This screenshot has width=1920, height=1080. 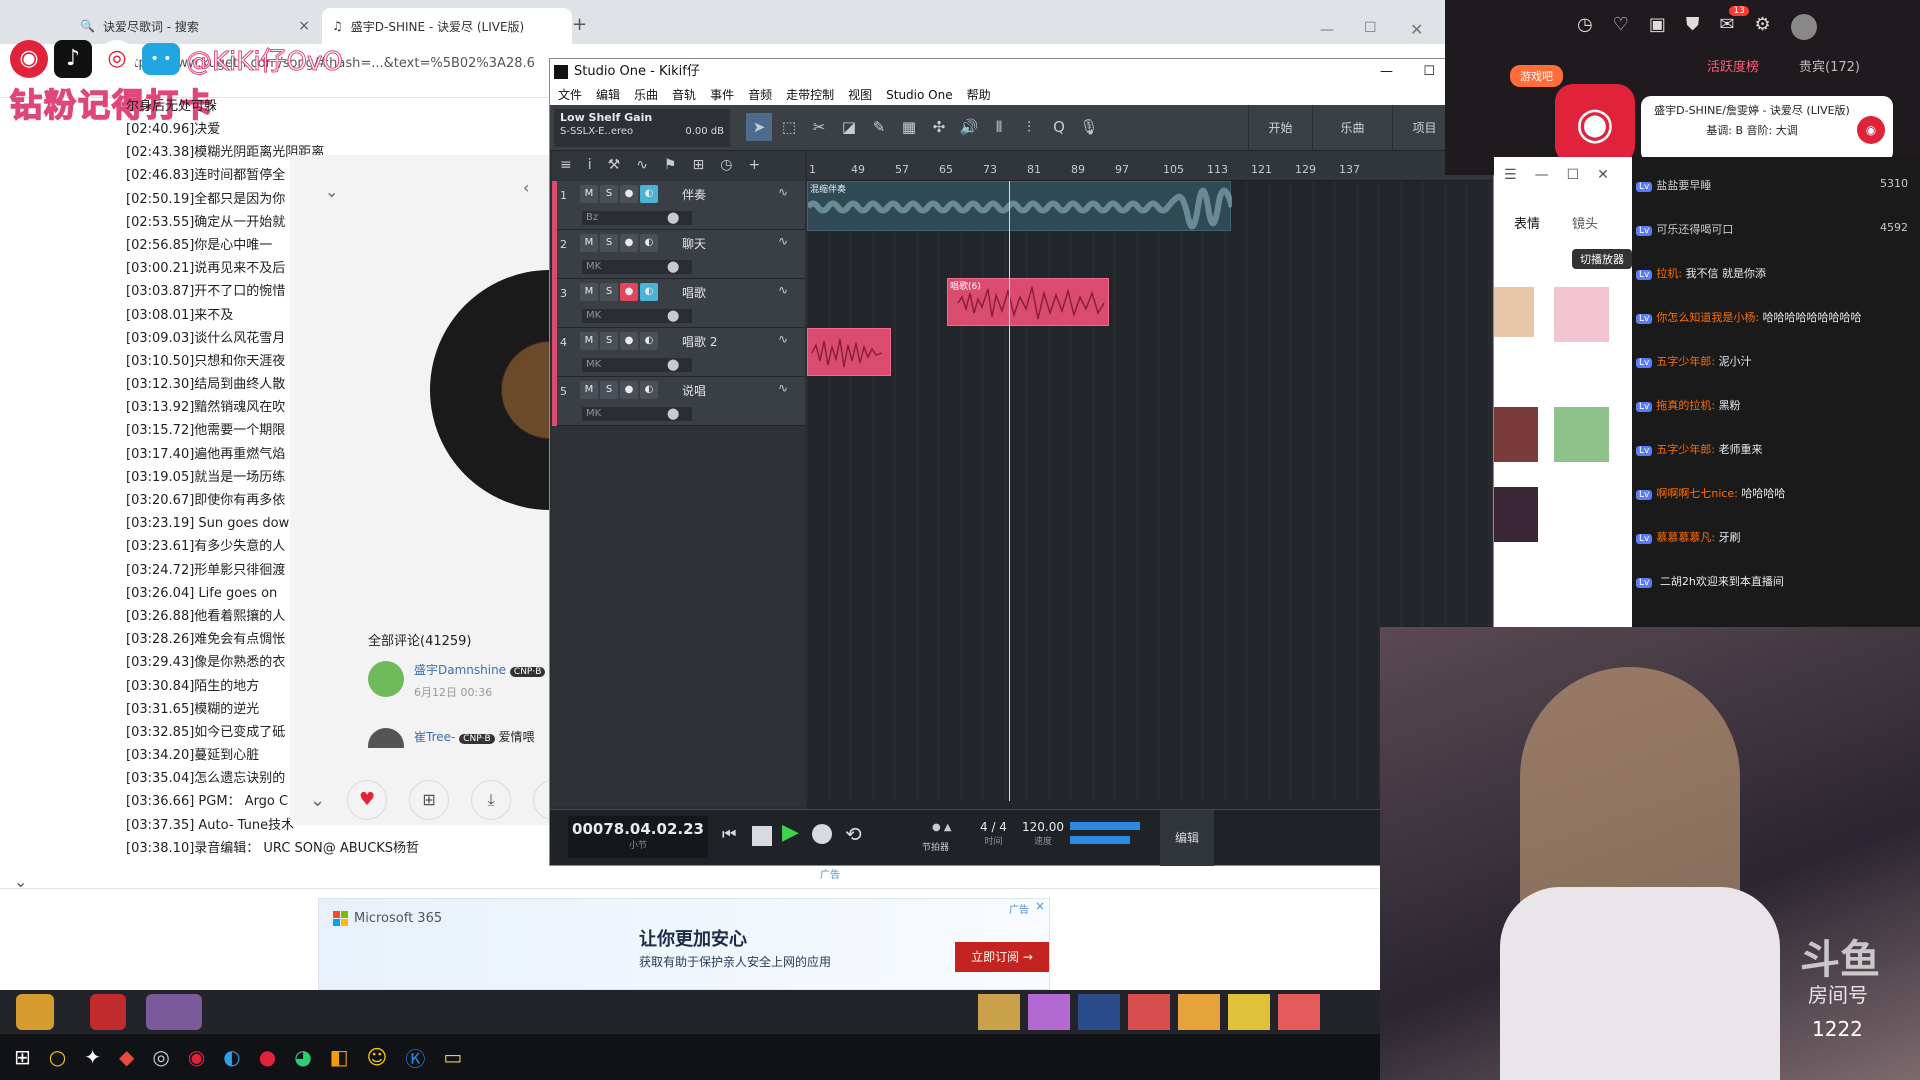 I want to click on chat-username: 啊啊啊七七nice:, so click(x=1697, y=493).